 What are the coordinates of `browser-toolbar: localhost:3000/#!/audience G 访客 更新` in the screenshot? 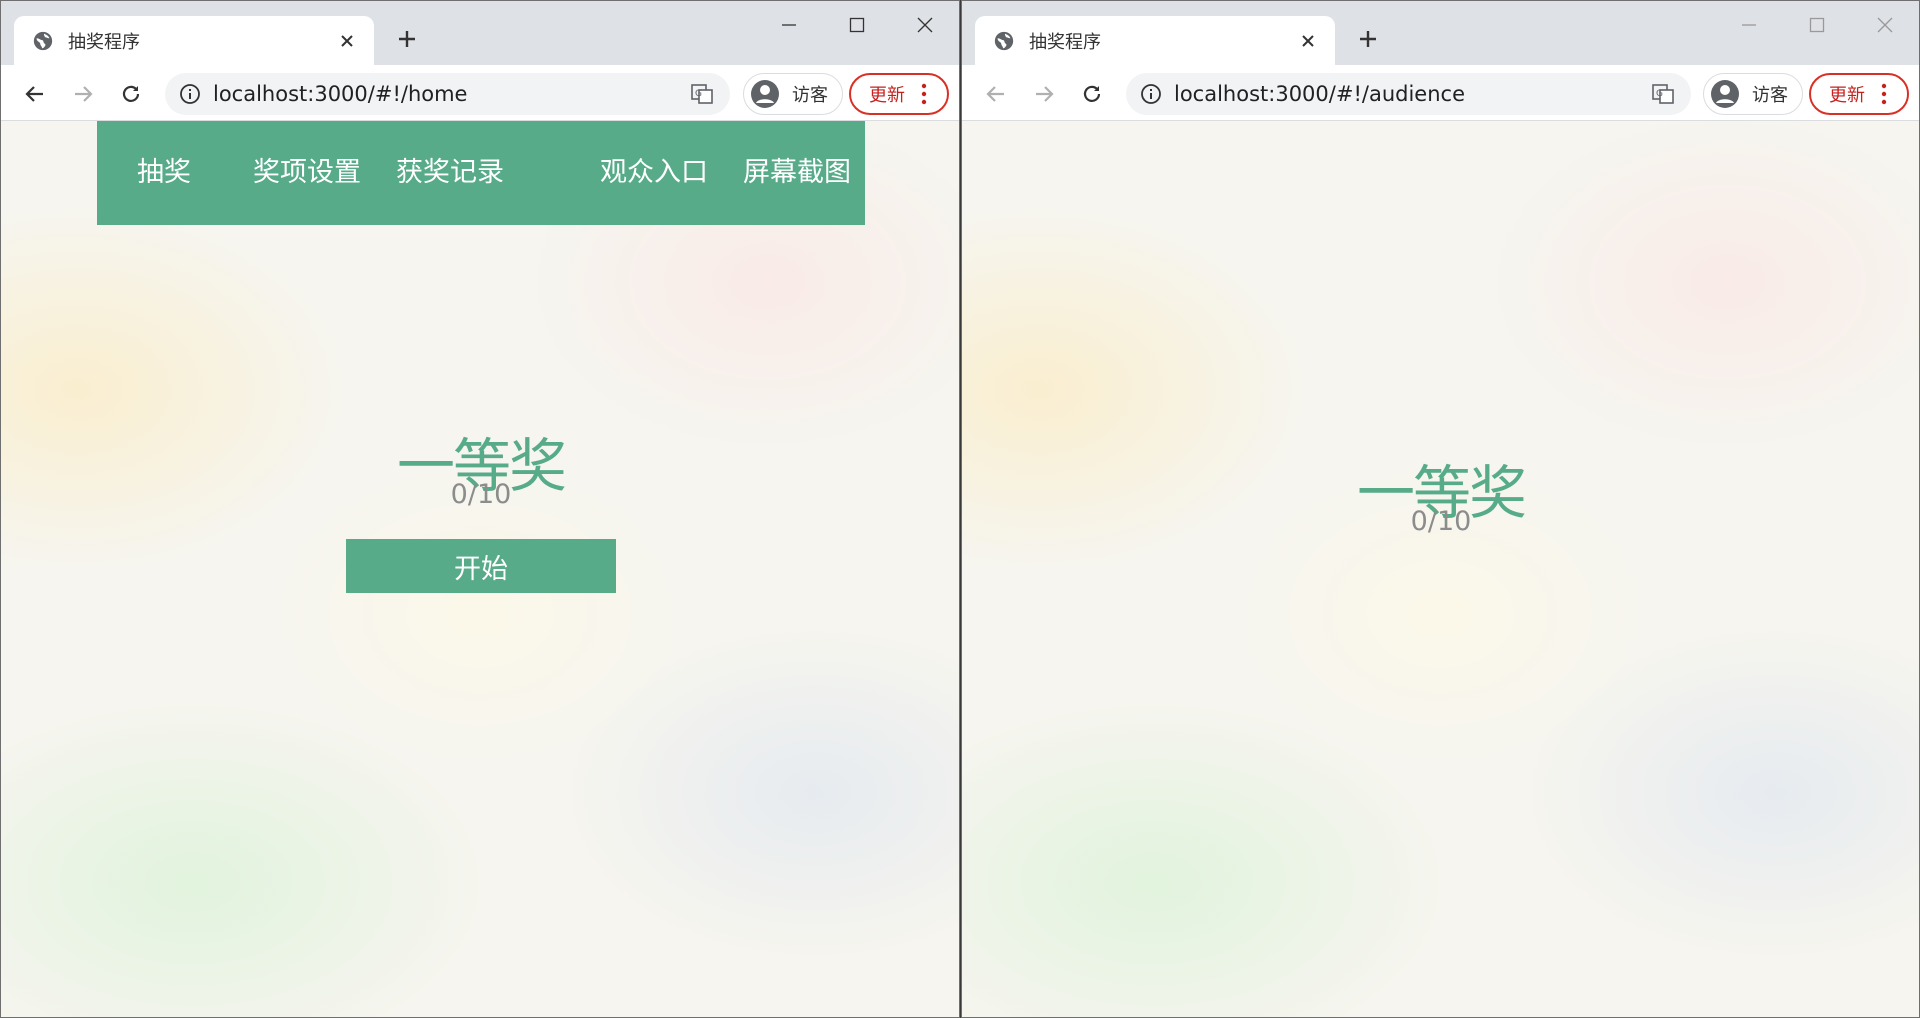 It's located at (1440, 93).